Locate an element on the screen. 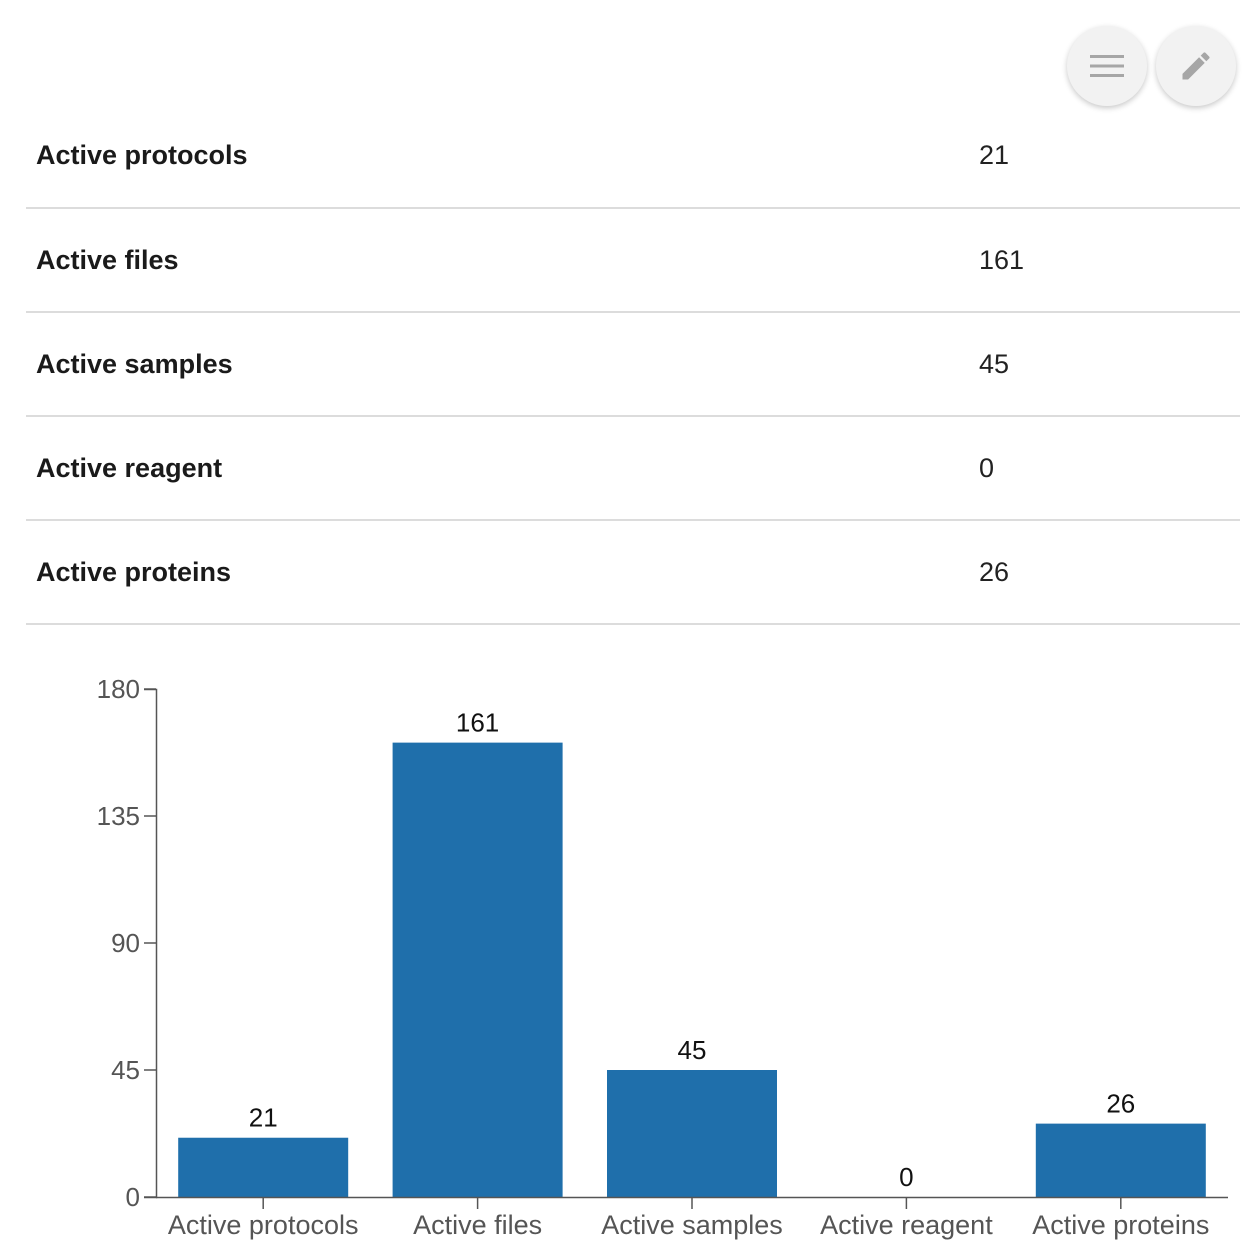 The width and height of the screenshot is (1252, 1260). data-label: 21 is located at coordinates (263, 1118).